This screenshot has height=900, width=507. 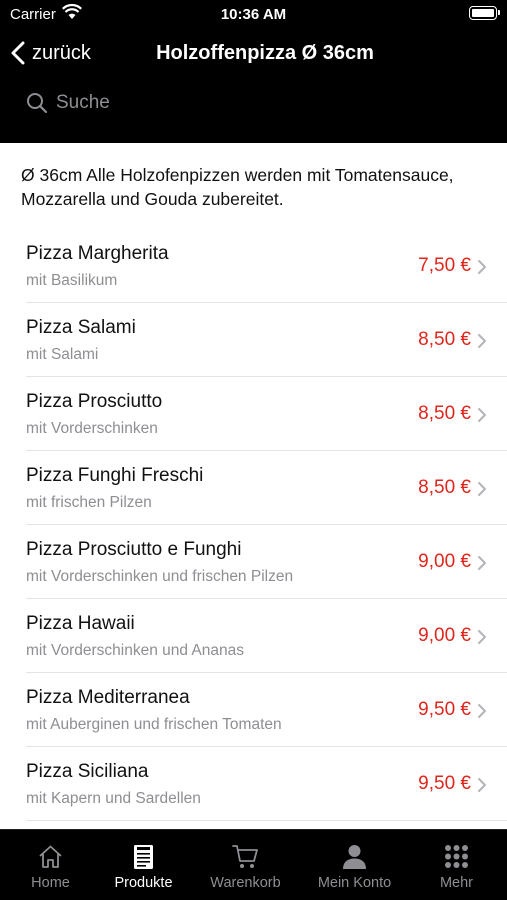 I want to click on tab-label: Home, so click(x=50, y=883).